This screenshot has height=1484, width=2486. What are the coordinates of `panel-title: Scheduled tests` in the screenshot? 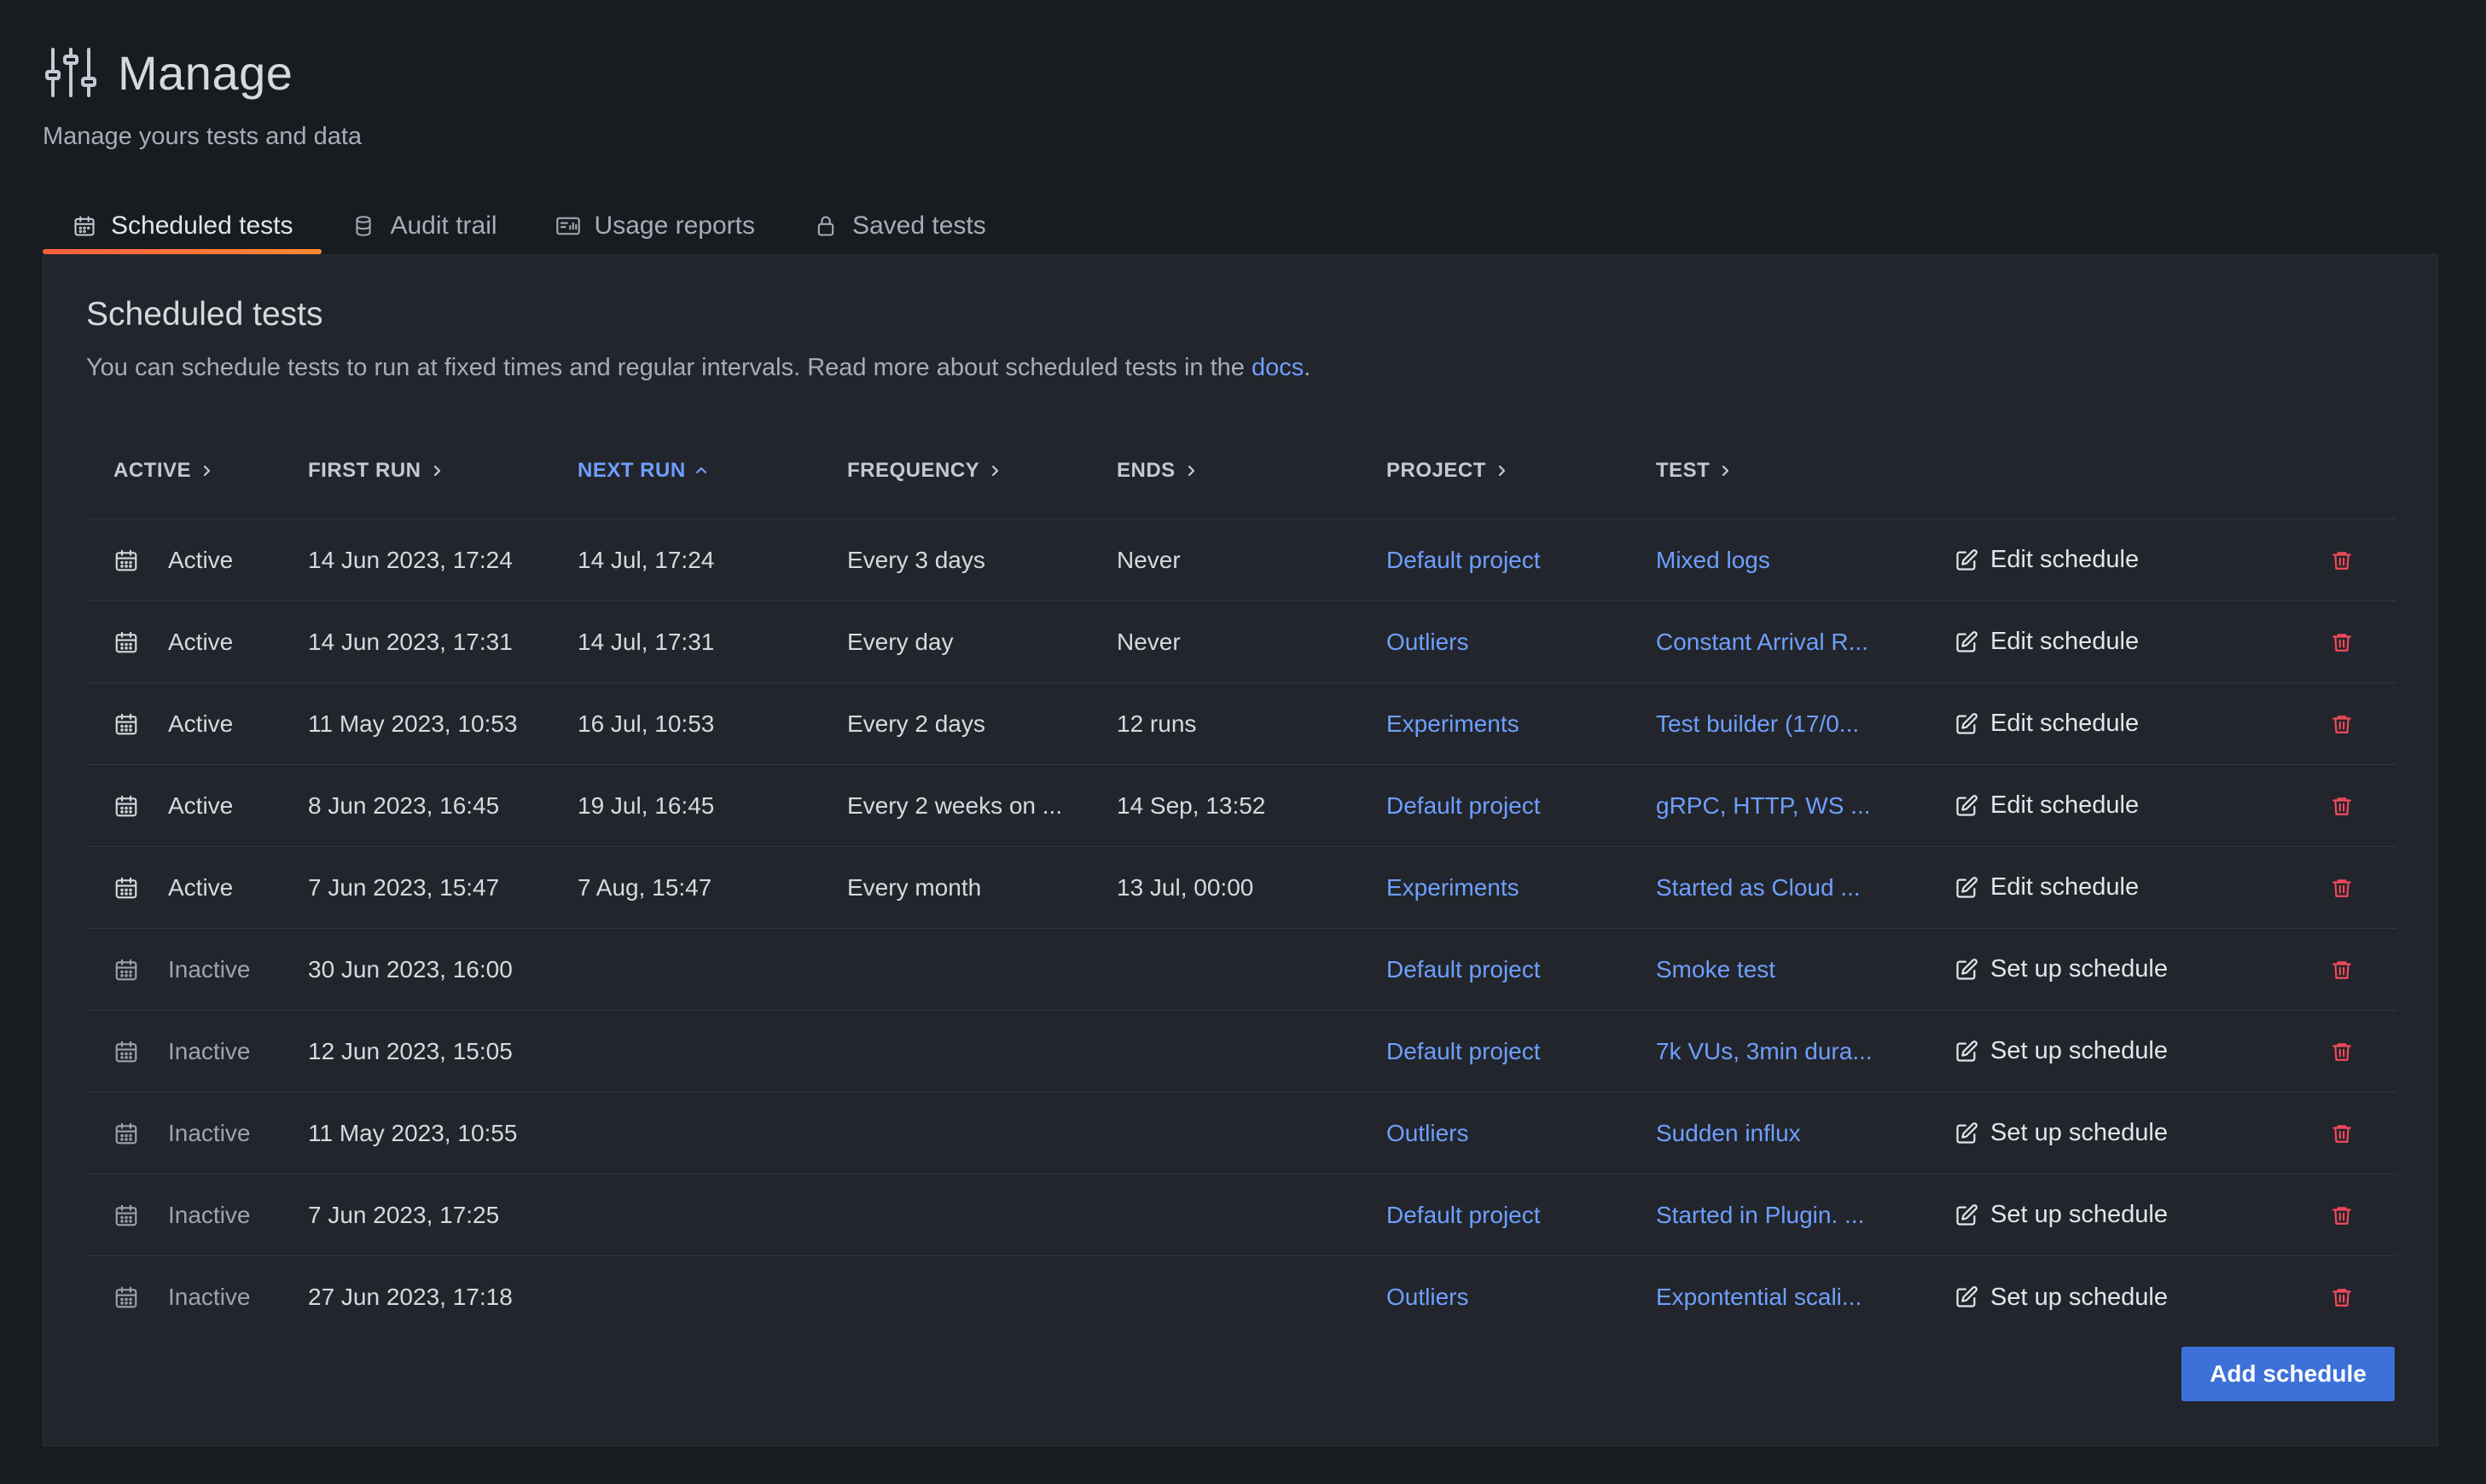 It's located at (204, 314).